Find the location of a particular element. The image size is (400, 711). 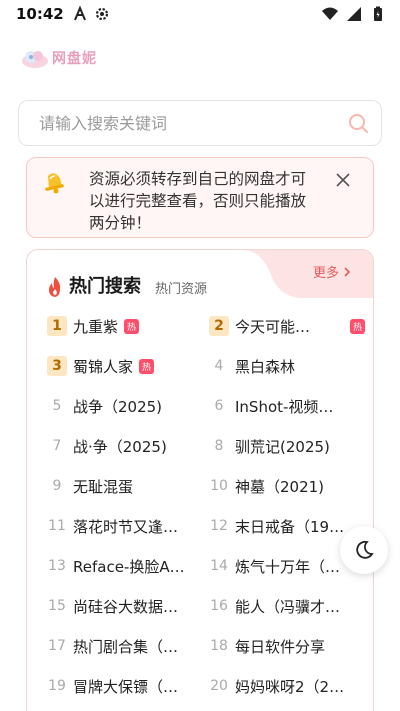

hot-search-item: 18 每日软件分享 is located at coordinates (289, 646).